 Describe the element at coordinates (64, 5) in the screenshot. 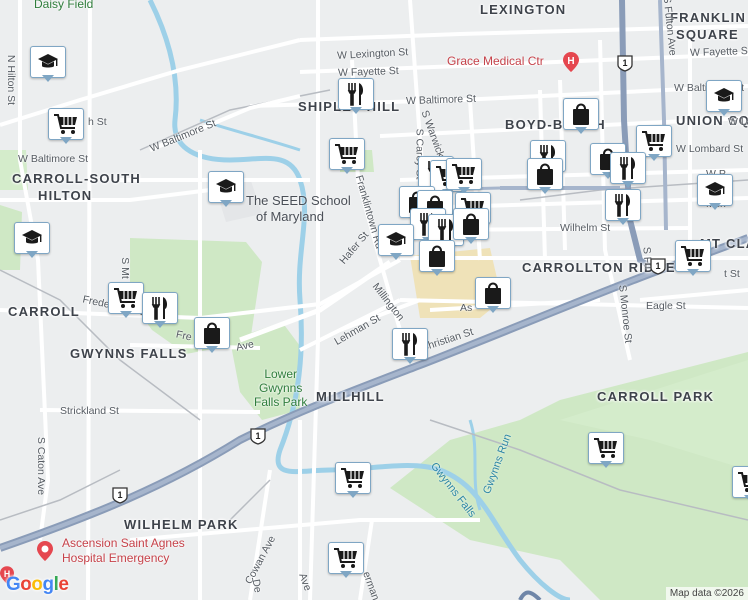

I see `label-daisy-field: Daisy Field` at that location.